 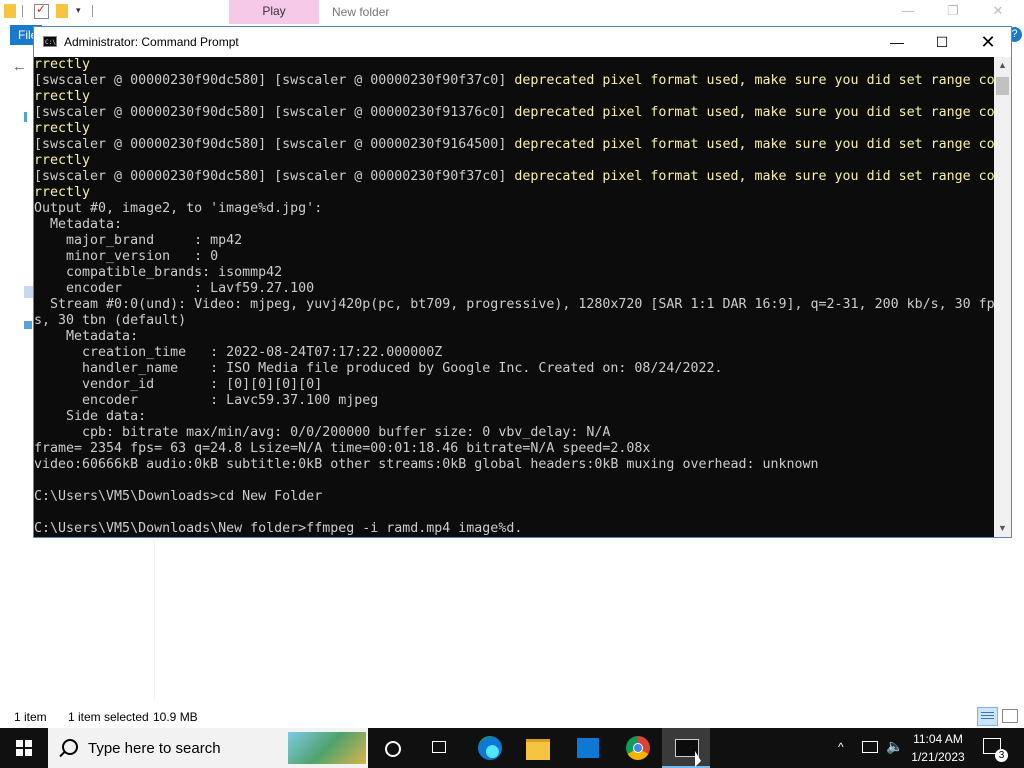 I want to click on console-line: C:\Users\VM5\Downloads>cd New Folder, so click(x=178, y=496).